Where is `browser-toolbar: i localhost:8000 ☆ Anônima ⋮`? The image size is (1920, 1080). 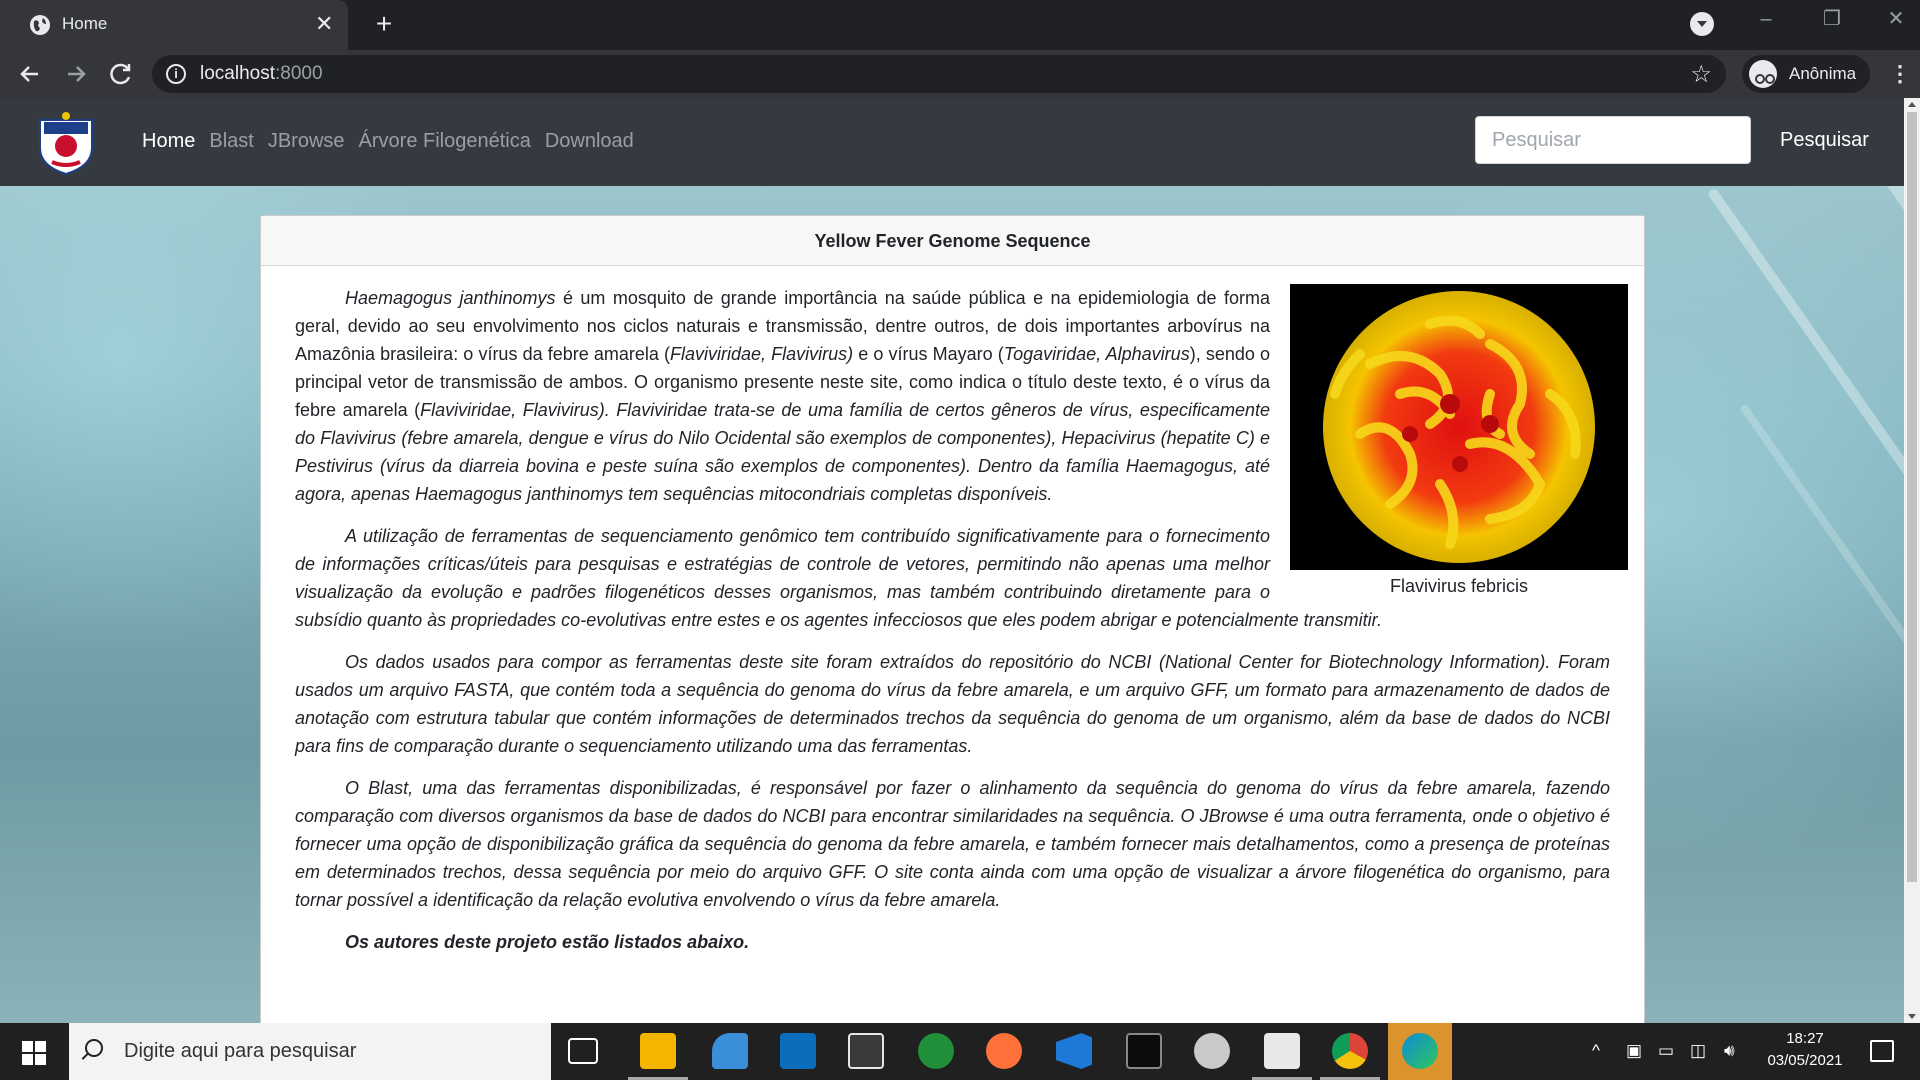 browser-toolbar: i localhost:8000 ☆ Anônima ⋮ is located at coordinates (960, 74).